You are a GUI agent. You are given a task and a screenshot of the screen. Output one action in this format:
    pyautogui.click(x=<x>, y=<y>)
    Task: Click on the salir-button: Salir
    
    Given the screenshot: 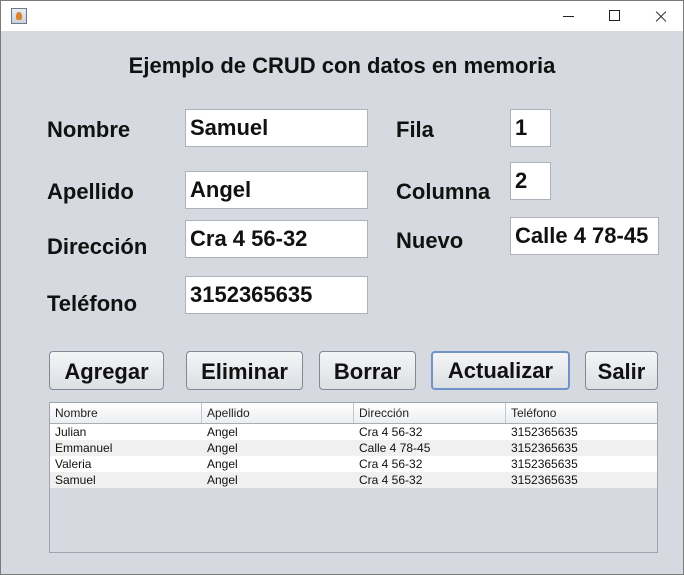 What is the action you would take?
    pyautogui.click(x=621, y=370)
    